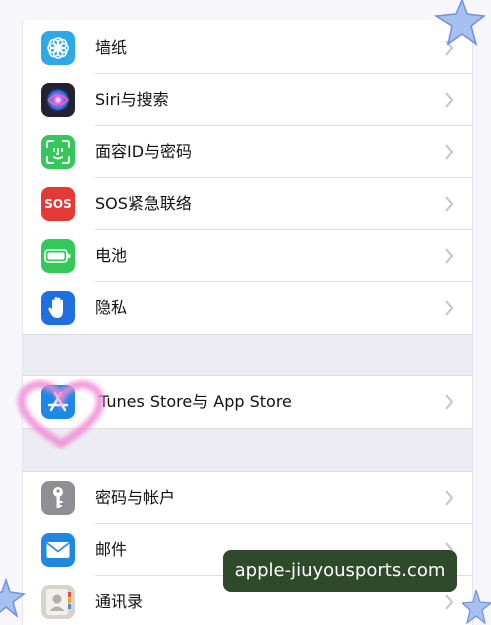 The height and width of the screenshot is (625, 491). I want to click on mail-icon, so click(58, 550).